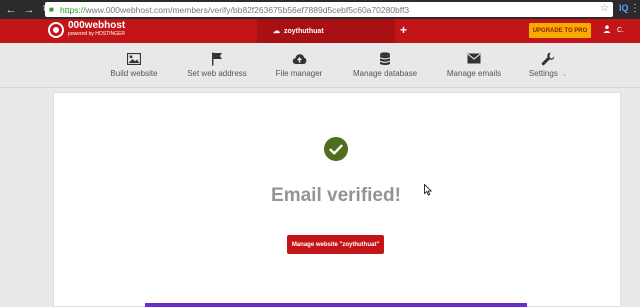 The width and height of the screenshot is (640, 307). I want to click on menu-settings: Settings ⌄, so click(548, 64).